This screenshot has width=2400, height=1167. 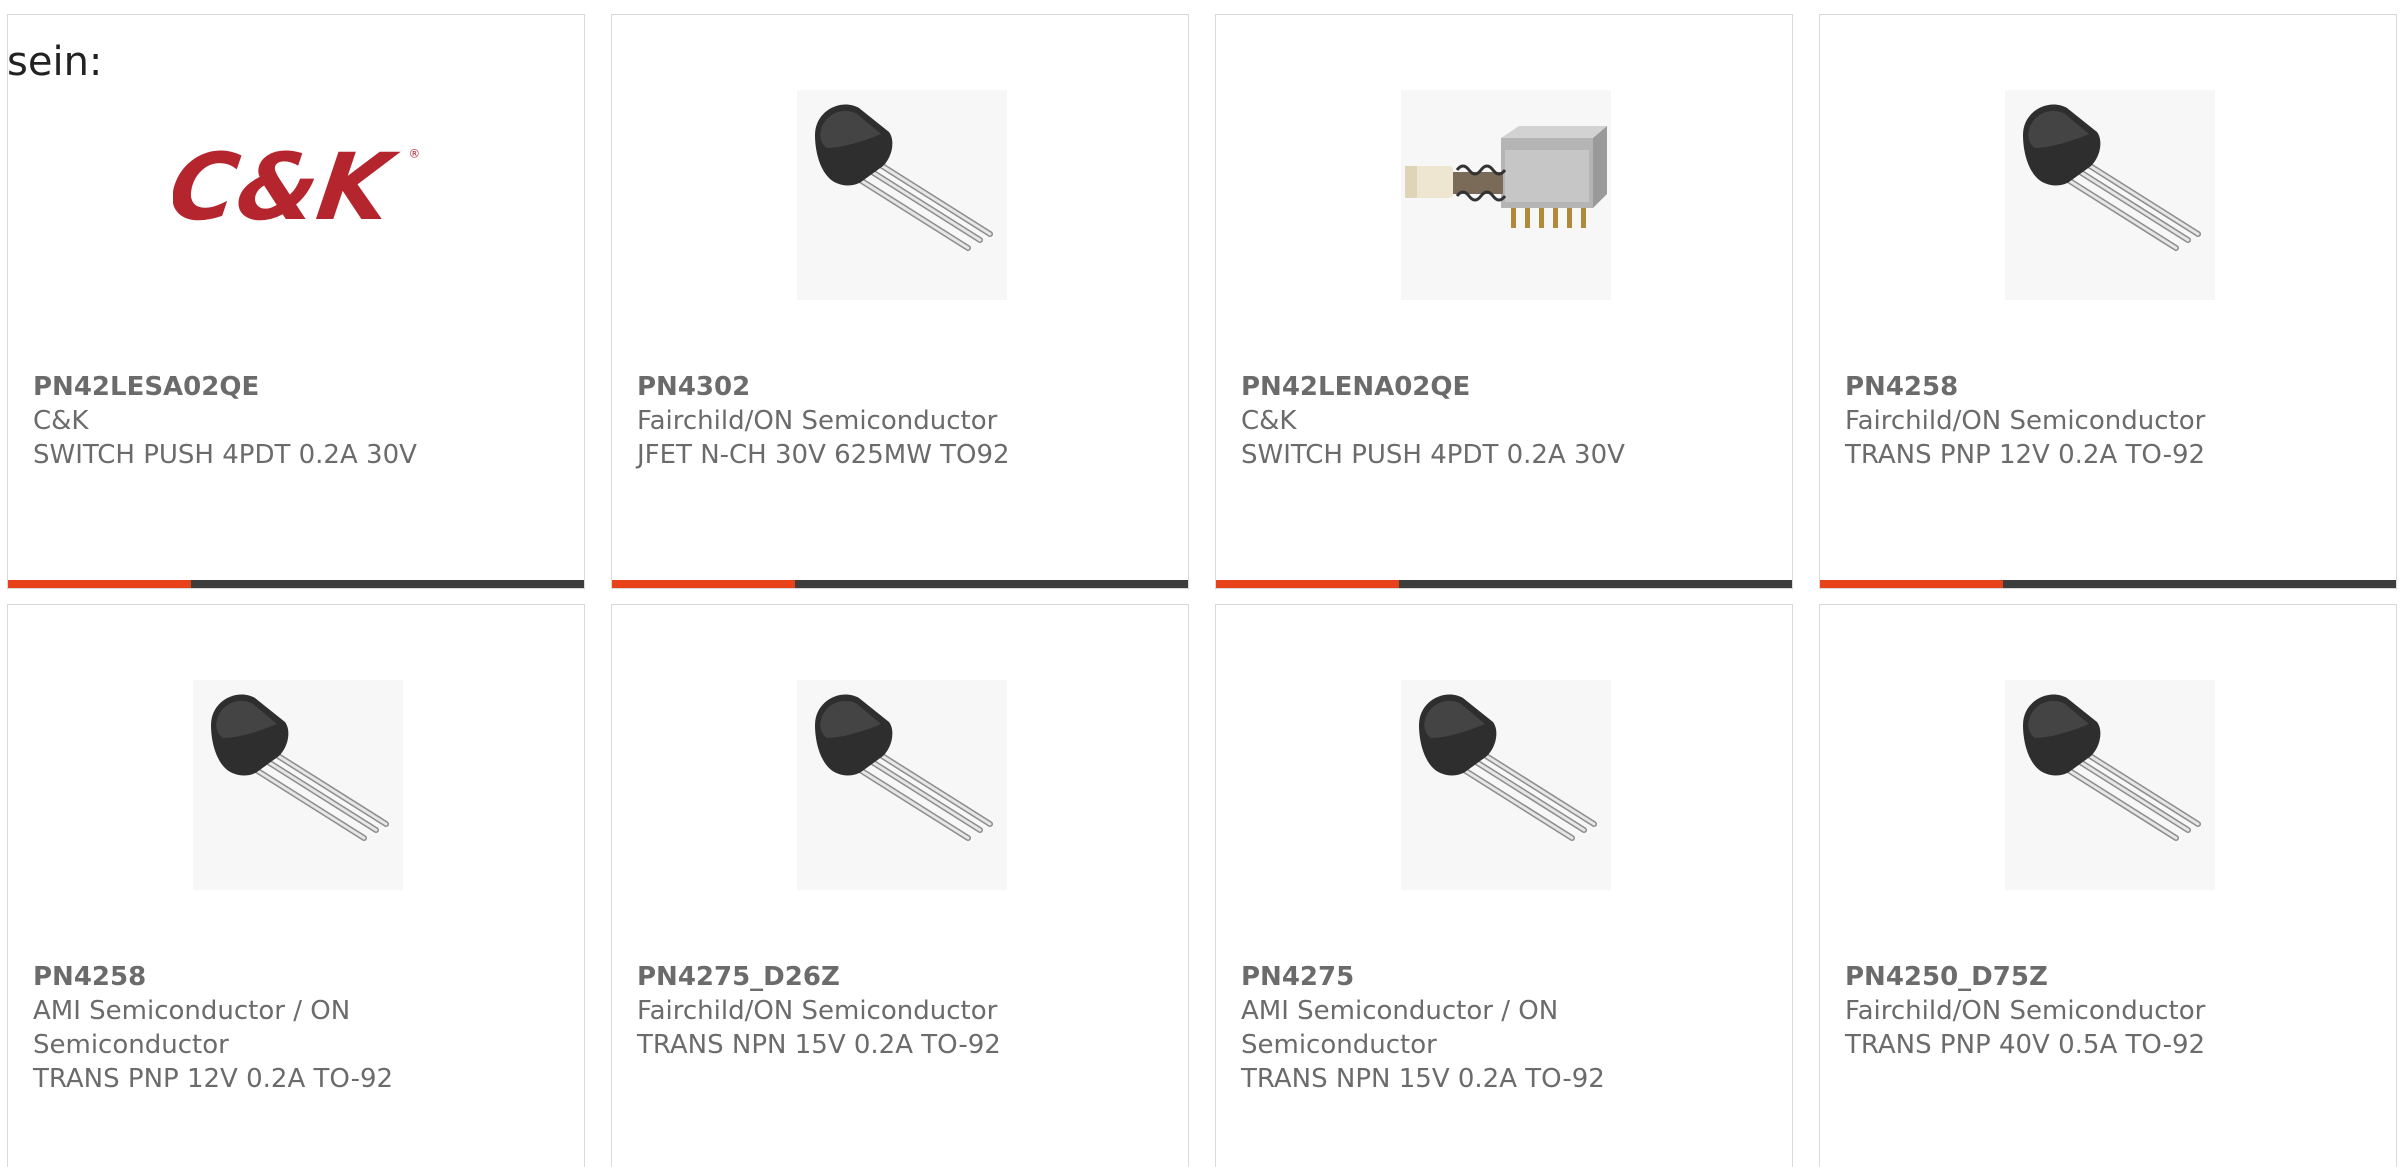 What do you see at coordinates (823, 455) in the screenshot?
I see `description: JFET N-CH 30V 625MW TO92` at bounding box center [823, 455].